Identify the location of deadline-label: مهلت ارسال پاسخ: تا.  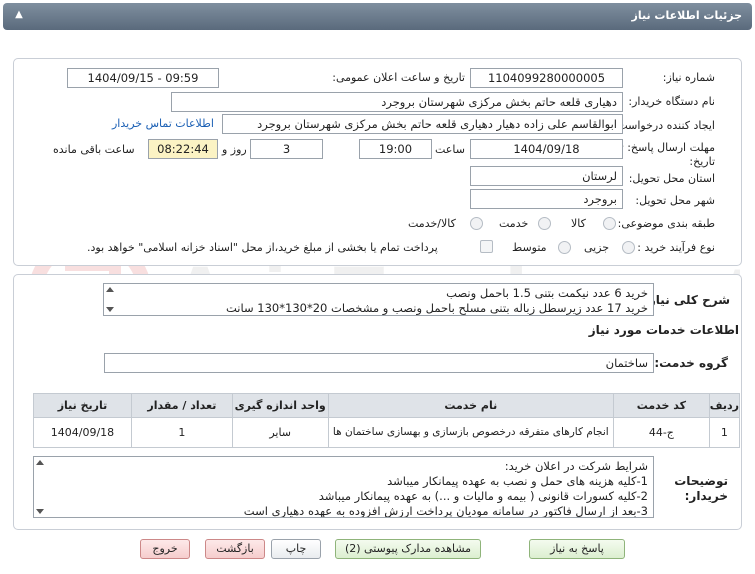
(666, 147).